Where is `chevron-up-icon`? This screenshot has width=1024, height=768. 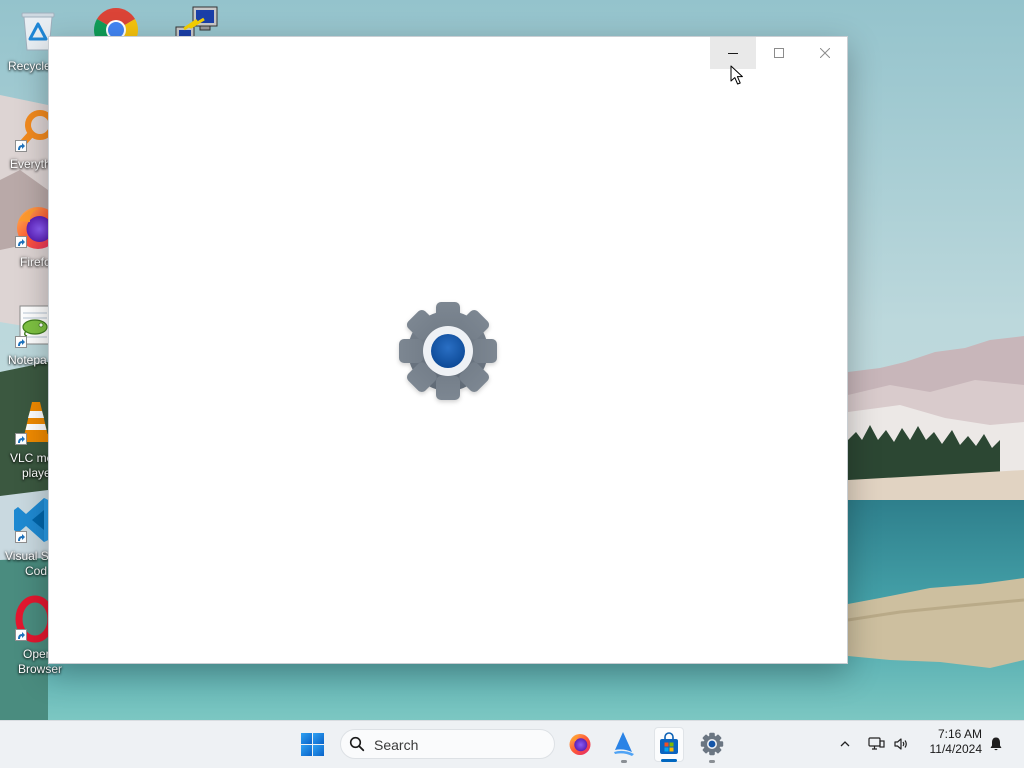 chevron-up-icon is located at coordinates (845, 744).